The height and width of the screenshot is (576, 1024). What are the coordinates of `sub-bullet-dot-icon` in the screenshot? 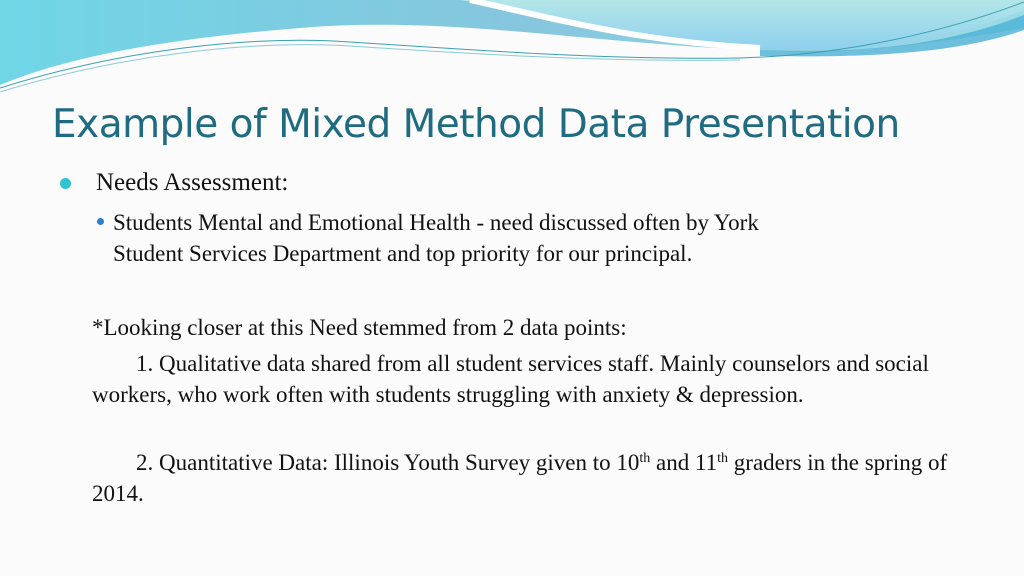 It's located at (100, 221).